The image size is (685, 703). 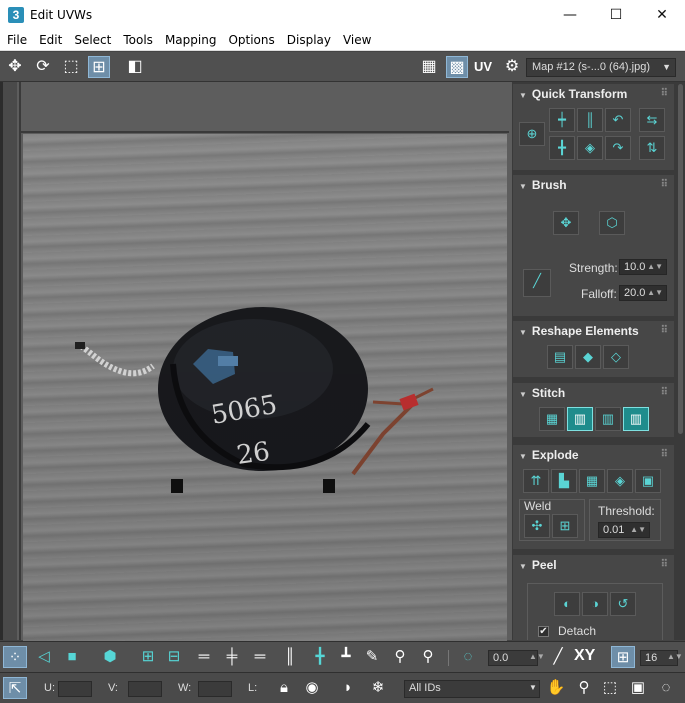 I want to click on rotation-spinner: 0.0 ▲▼, so click(x=516, y=658).